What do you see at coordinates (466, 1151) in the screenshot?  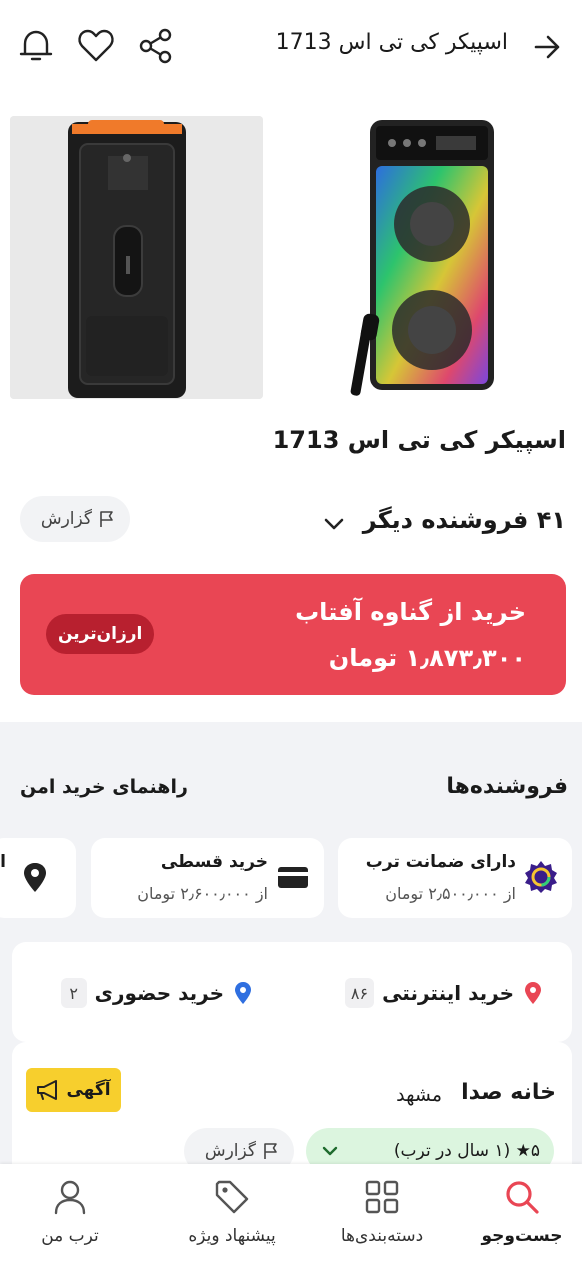 I see `rating-text: ۵★ (۱ سال در ترب)` at bounding box center [466, 1151].